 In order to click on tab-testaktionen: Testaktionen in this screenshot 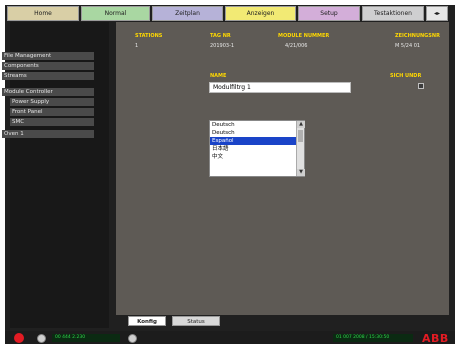, I will do `click(393, 13)`.